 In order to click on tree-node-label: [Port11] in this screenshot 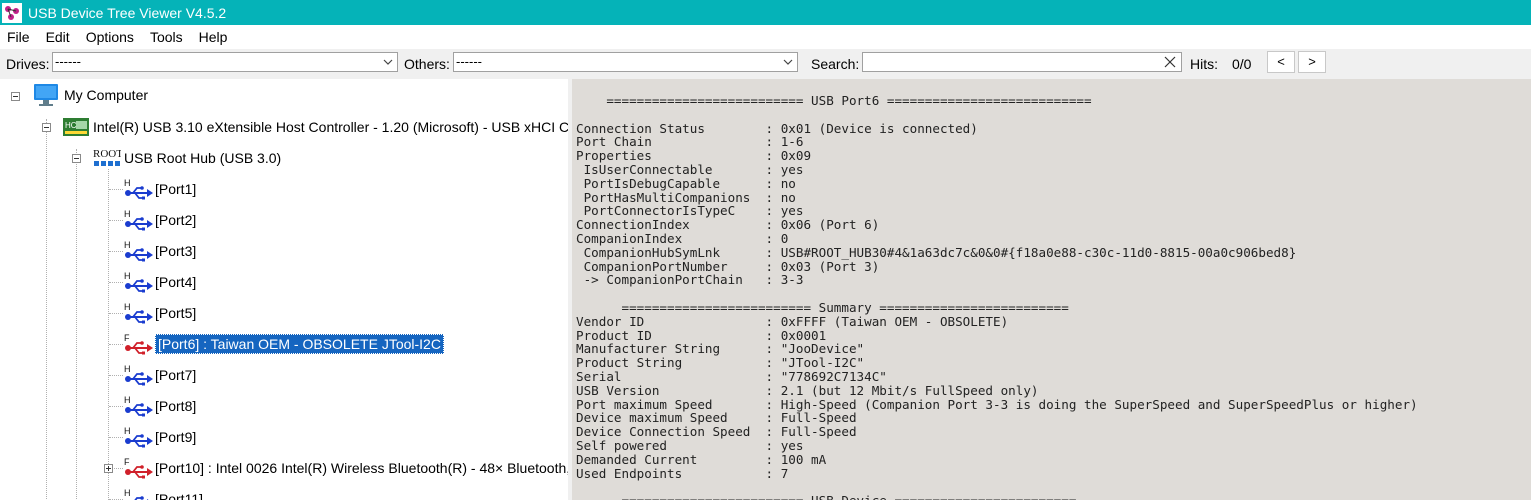, I will do `click(179, 495)`.